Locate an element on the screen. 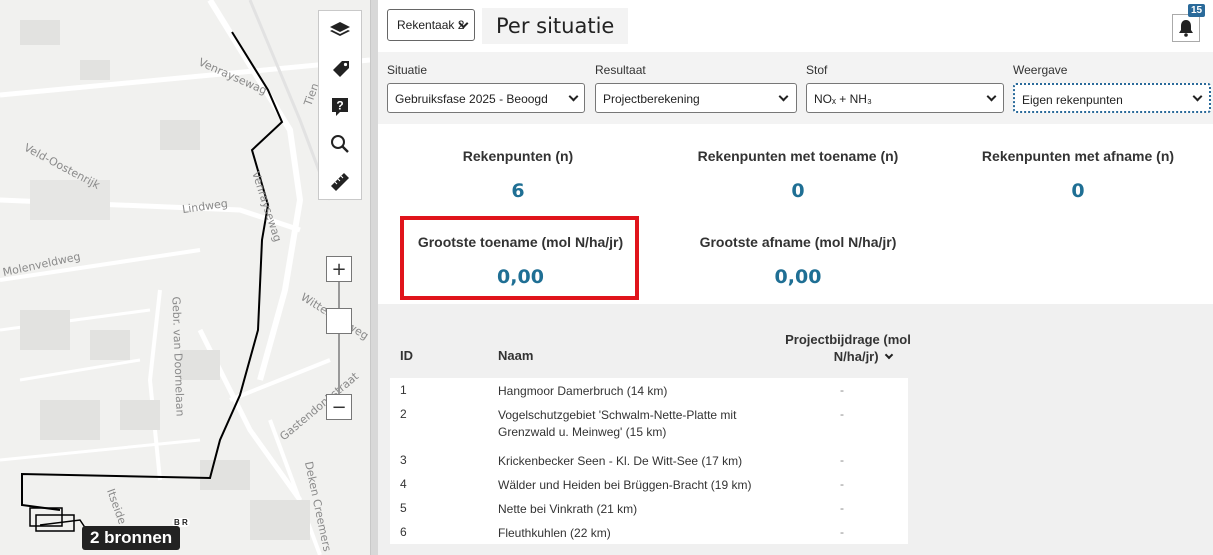 The image size is (1213, 555). situatie-select: Gebruiksfase 2025 - Beoogd is located at coordinates (486, 98).